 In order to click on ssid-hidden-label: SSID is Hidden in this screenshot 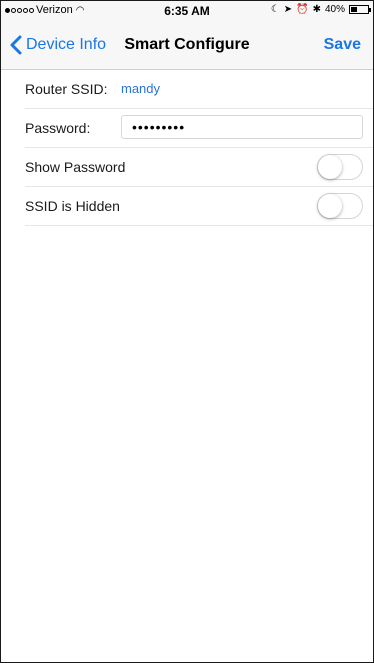, I will do `click(72, 206)`.